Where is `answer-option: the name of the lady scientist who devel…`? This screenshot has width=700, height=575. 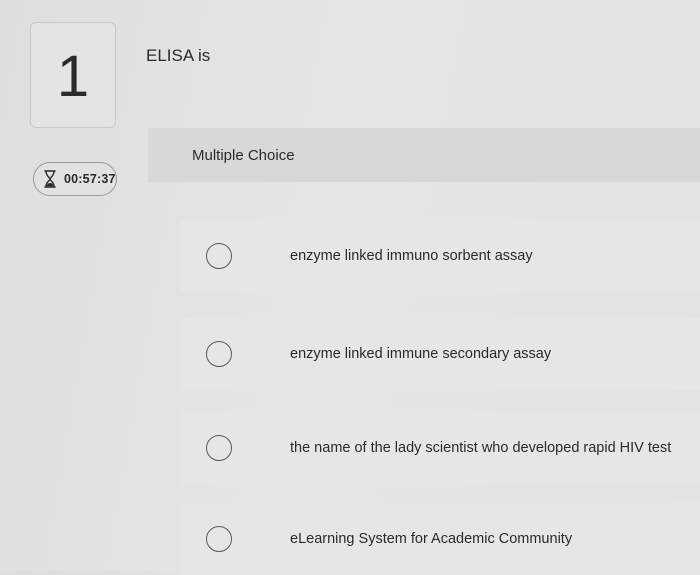
answer-option: the name of the lady scientist who devel… is located at coordinates (440, 448).